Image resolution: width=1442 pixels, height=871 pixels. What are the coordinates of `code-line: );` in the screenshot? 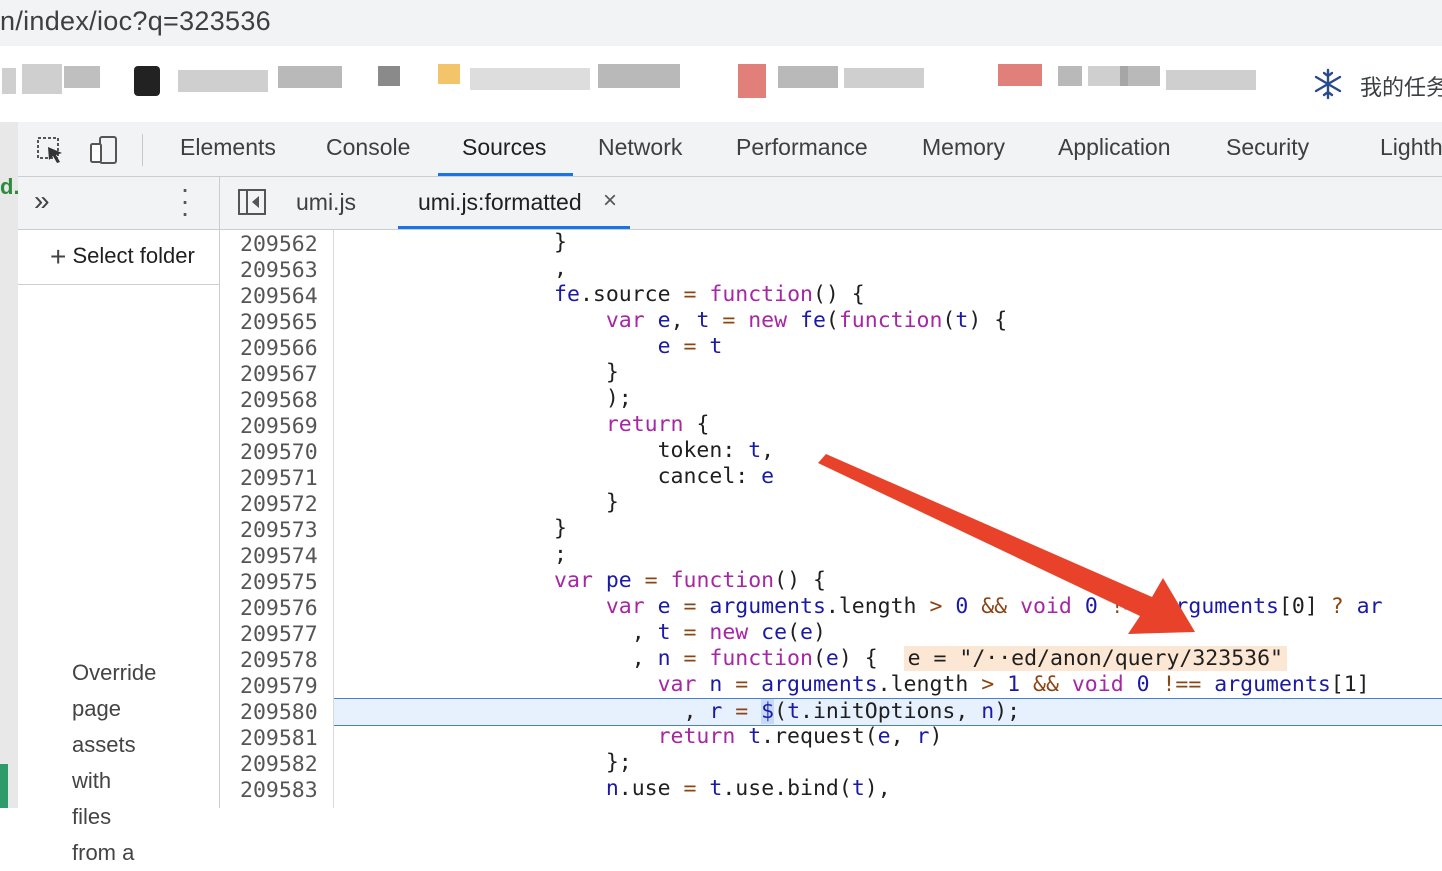 It's located at (888, 399).